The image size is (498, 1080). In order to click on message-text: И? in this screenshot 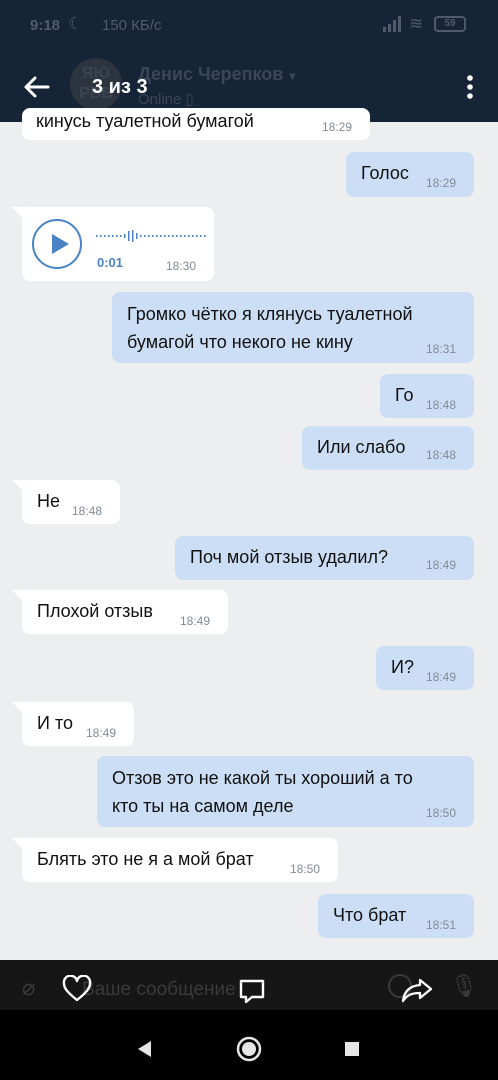, I will do `click(402, 667)`.